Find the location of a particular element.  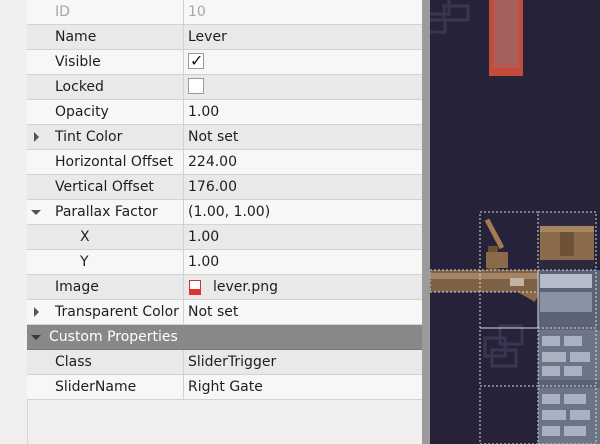

class-field: SliderTrigger is located at coordinates (232, 362).